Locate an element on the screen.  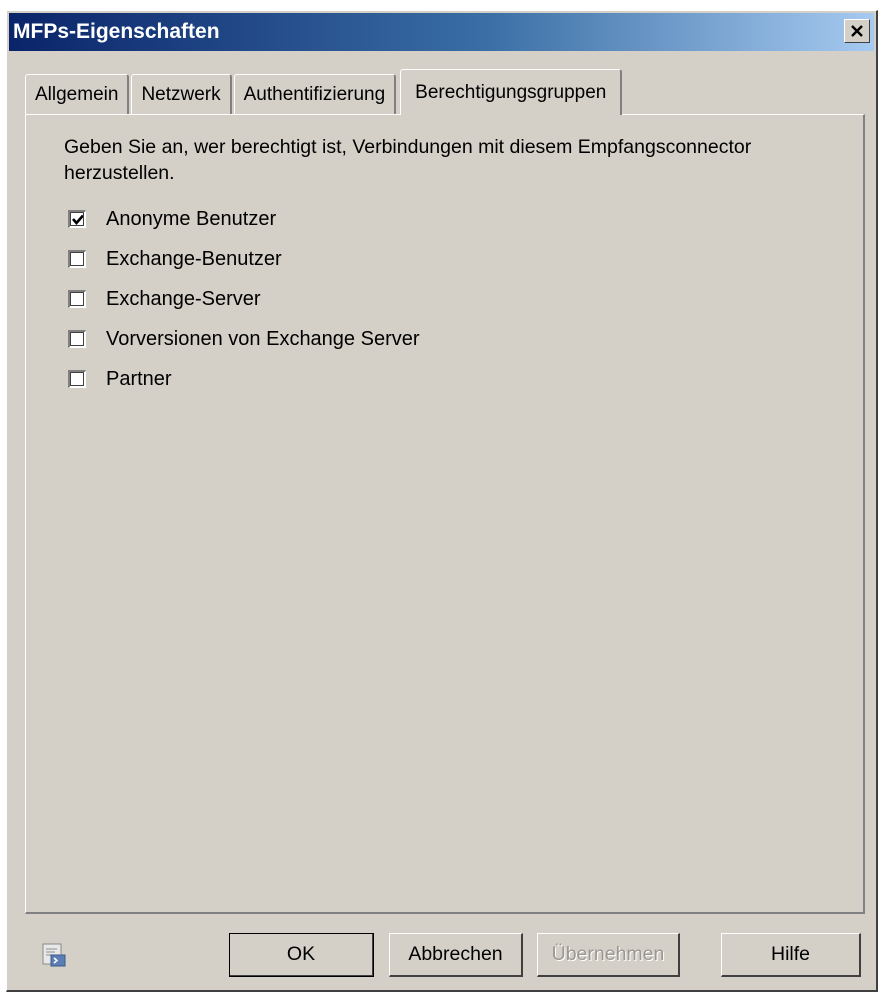
tab-authentifizierung: Authentifizierung is located at coordinates (315, 94).